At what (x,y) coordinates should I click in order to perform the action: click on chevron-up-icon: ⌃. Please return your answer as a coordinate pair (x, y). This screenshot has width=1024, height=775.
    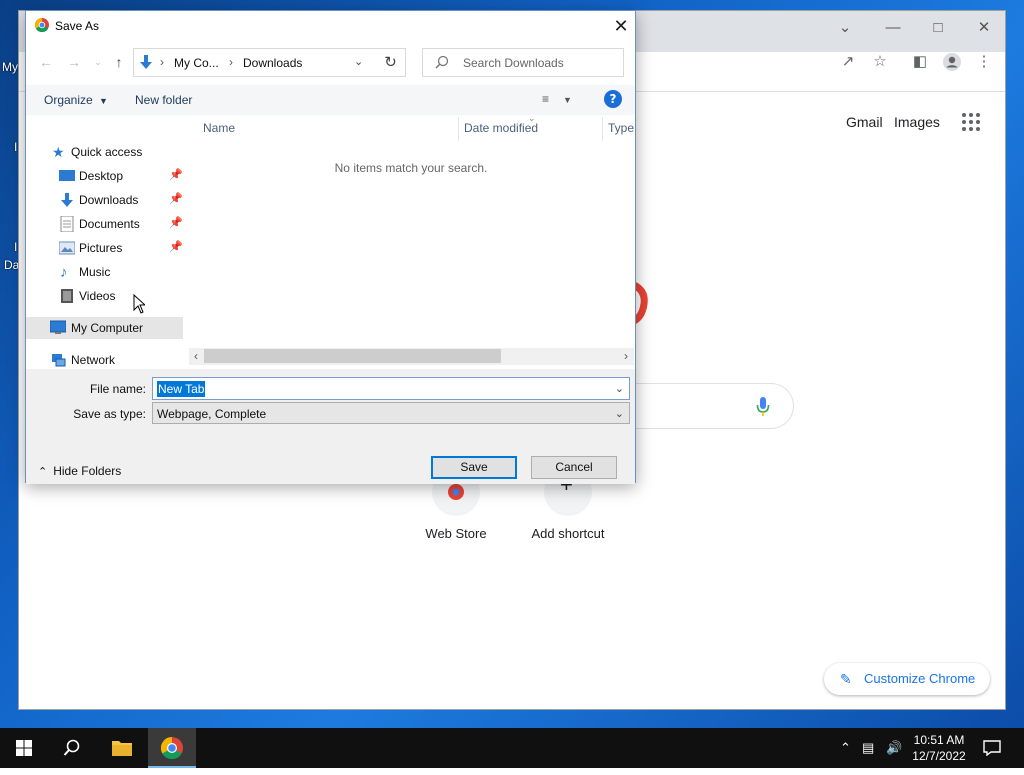
    Looking at the image, I should click on (43, 472).